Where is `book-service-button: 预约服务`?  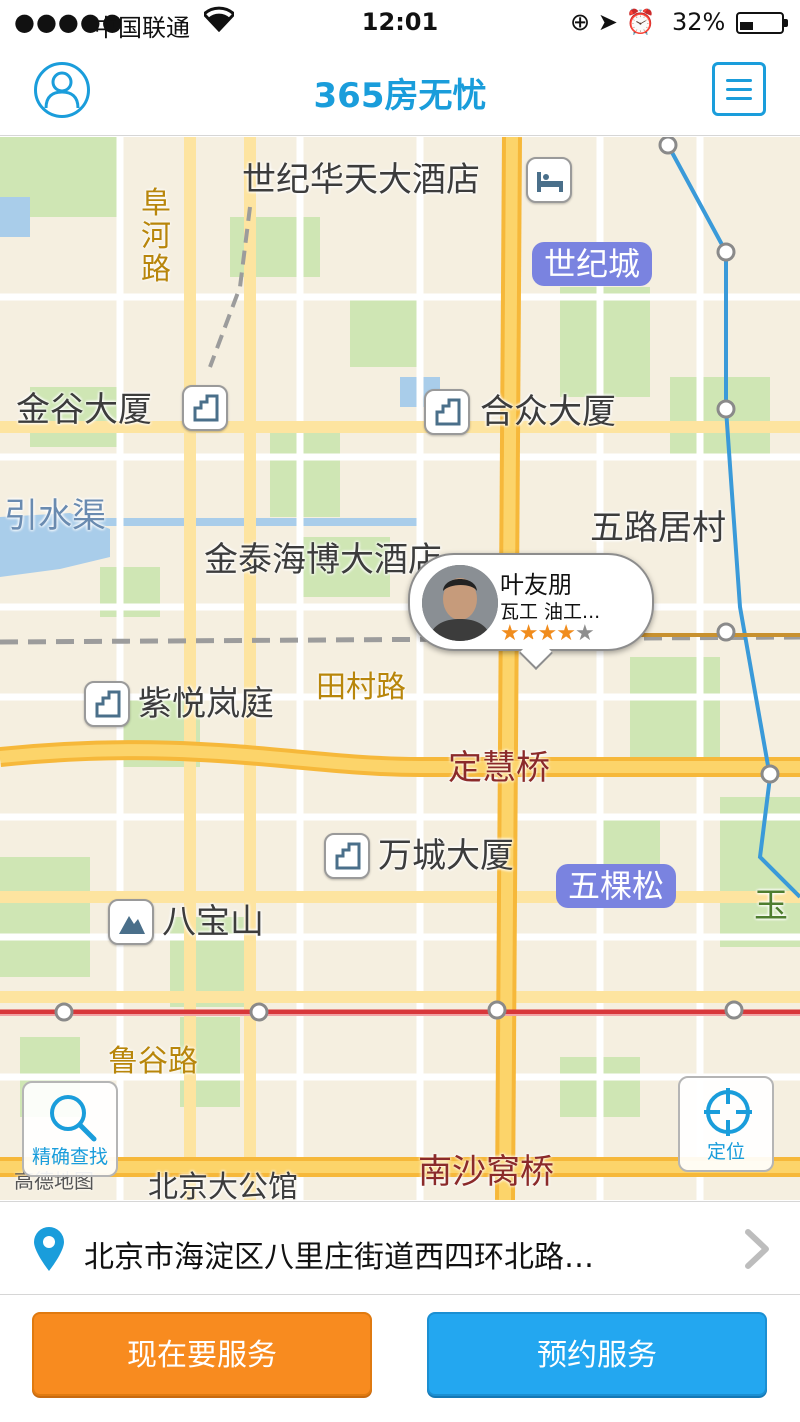 book-service-button: 预约服务 is located at coordinates (597, 1354).